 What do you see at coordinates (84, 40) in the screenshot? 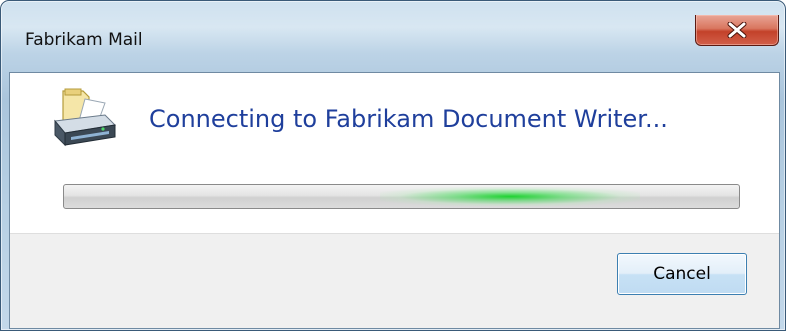
I see `window-title: Fabrikam Mail` at bounding box center [84, 40].